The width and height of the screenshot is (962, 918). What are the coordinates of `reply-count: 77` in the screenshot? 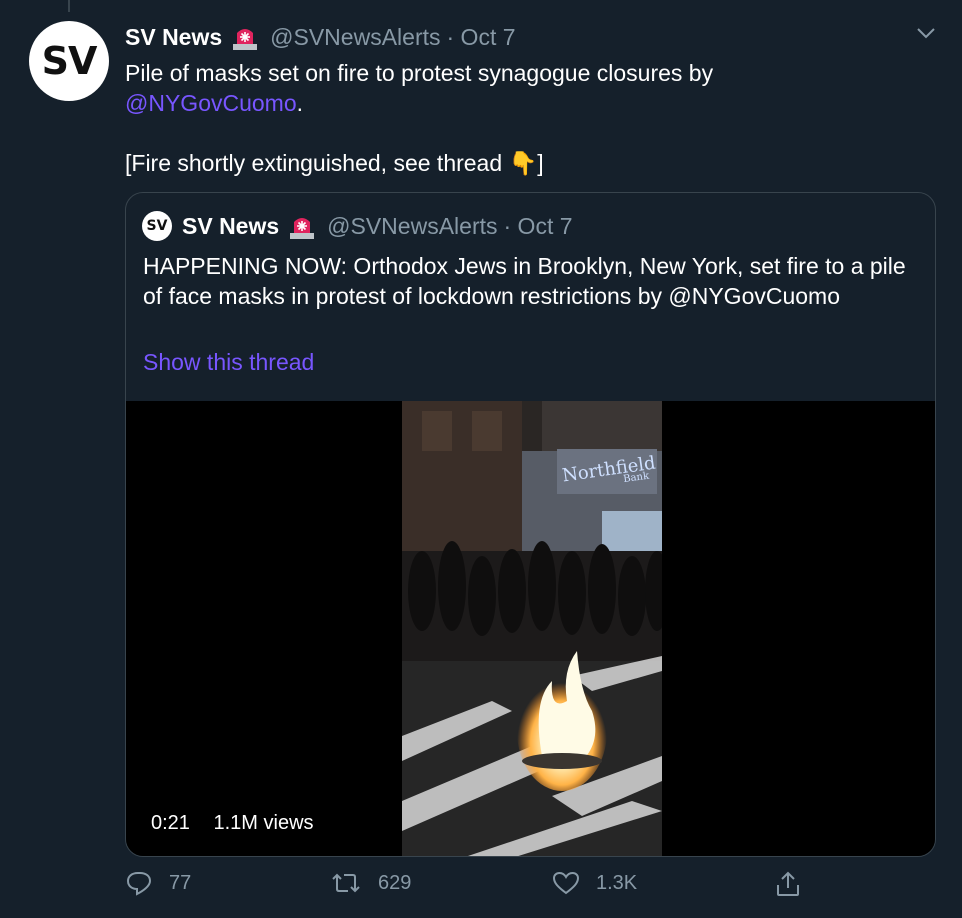 It's located at (180, 882).